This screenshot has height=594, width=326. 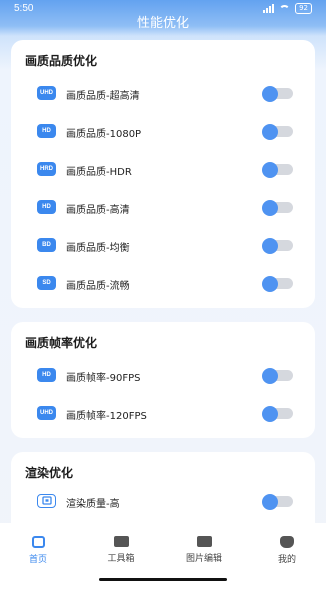 I want to click on tab-label: 工具箱, so click(x=121, y=559).